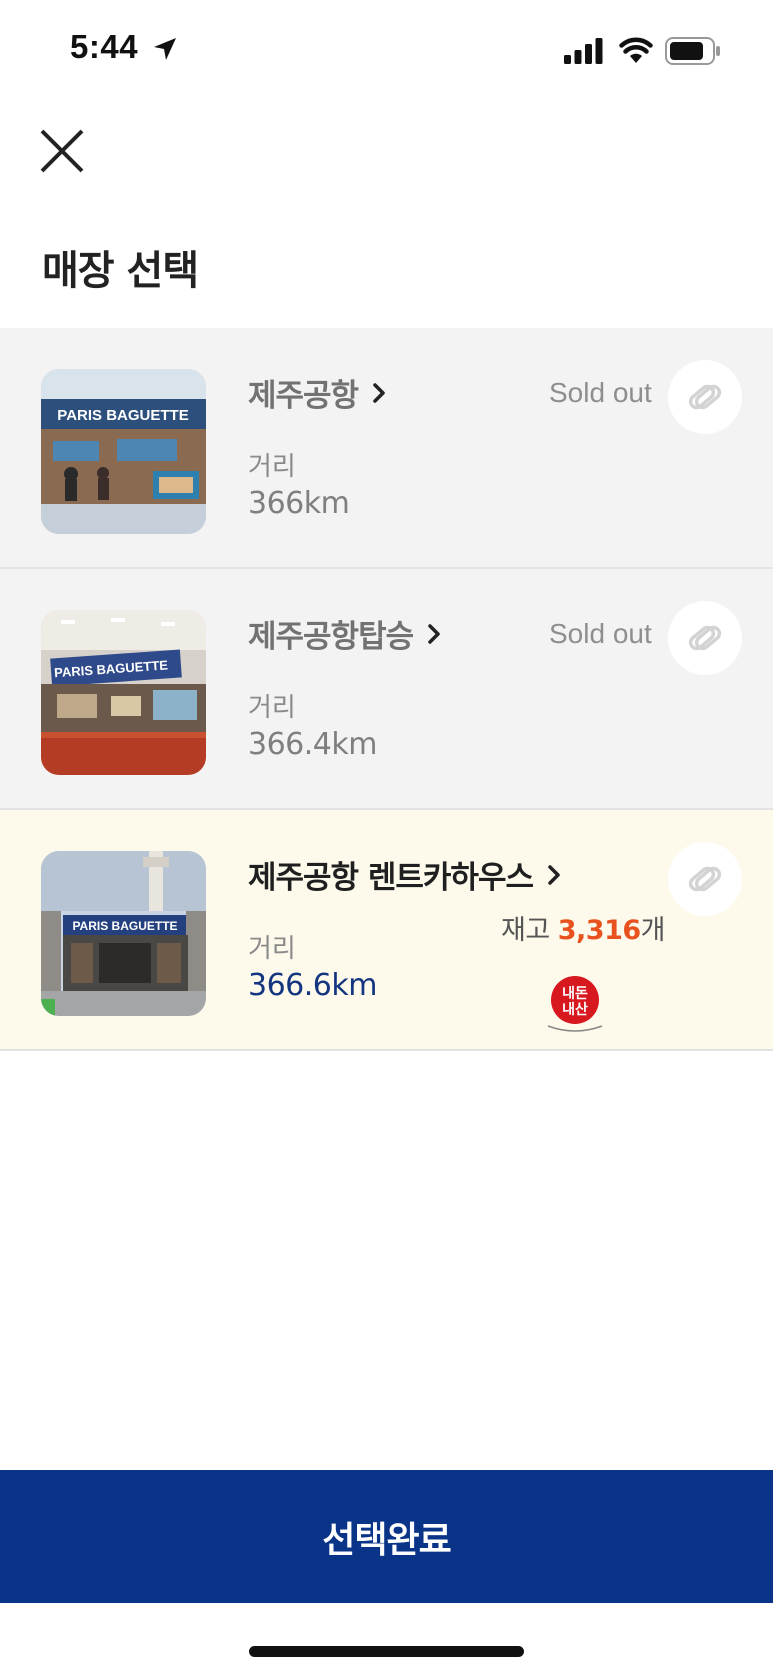  I want to click on store-name: 제주공항 렌트카하우스, so click(391, 878).